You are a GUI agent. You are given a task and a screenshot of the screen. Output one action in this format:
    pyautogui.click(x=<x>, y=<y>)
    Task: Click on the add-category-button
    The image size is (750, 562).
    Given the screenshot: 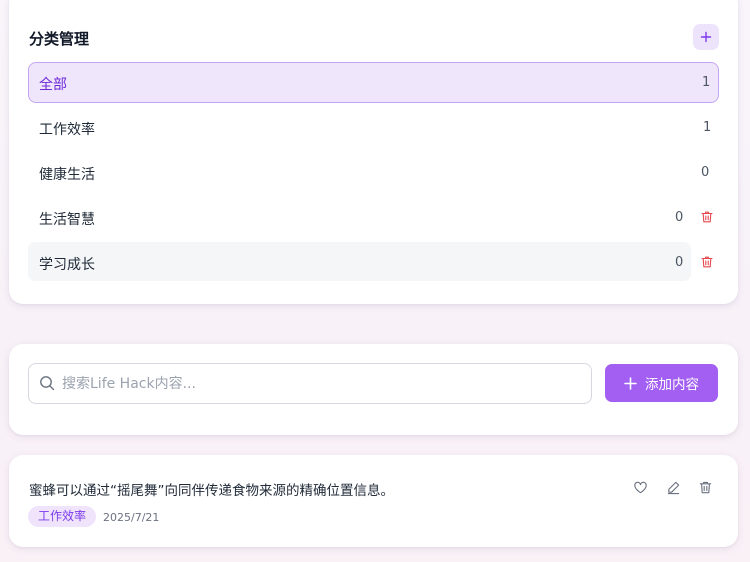 What is the action you would take?
    pyautogui.click(x=706, y=37)
    